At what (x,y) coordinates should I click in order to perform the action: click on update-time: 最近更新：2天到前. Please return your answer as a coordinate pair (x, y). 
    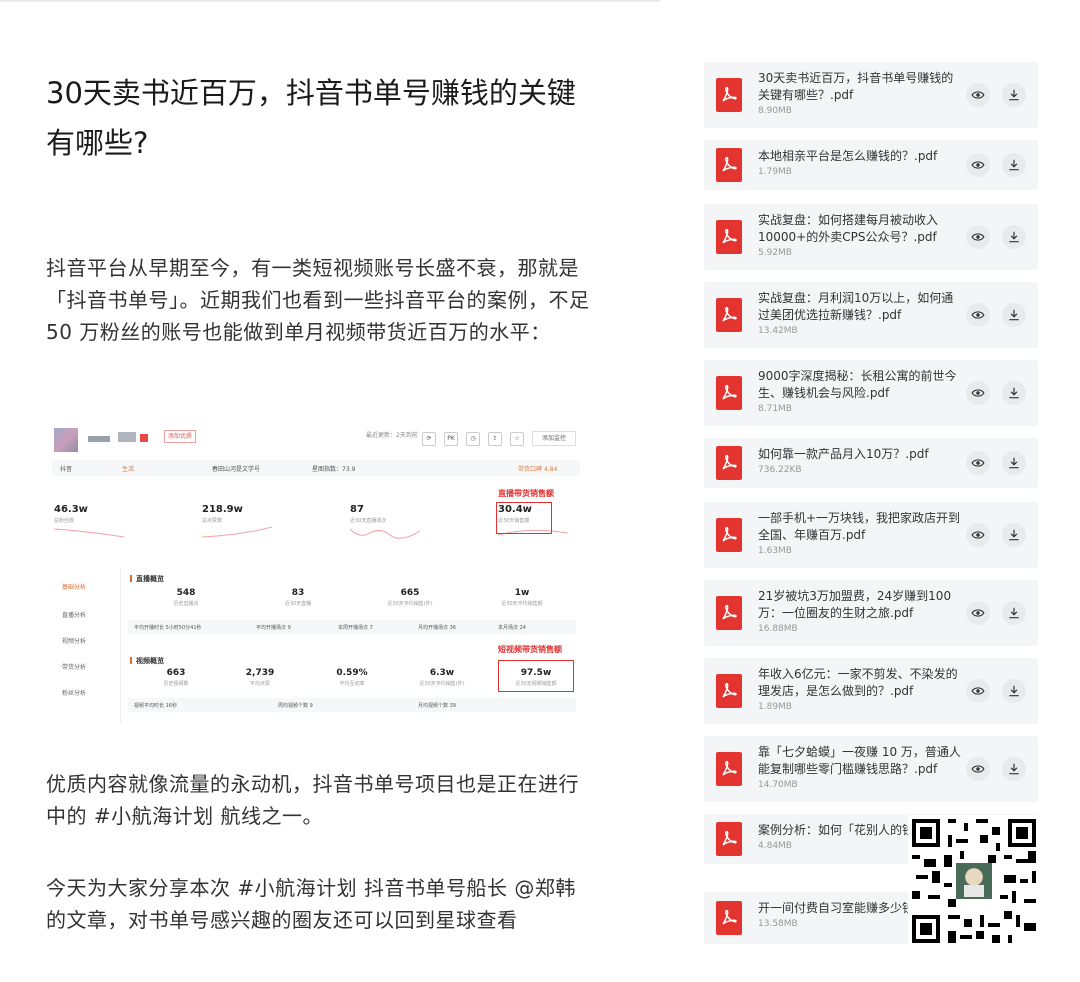
    Looking at the image, I should click on (392, 435).